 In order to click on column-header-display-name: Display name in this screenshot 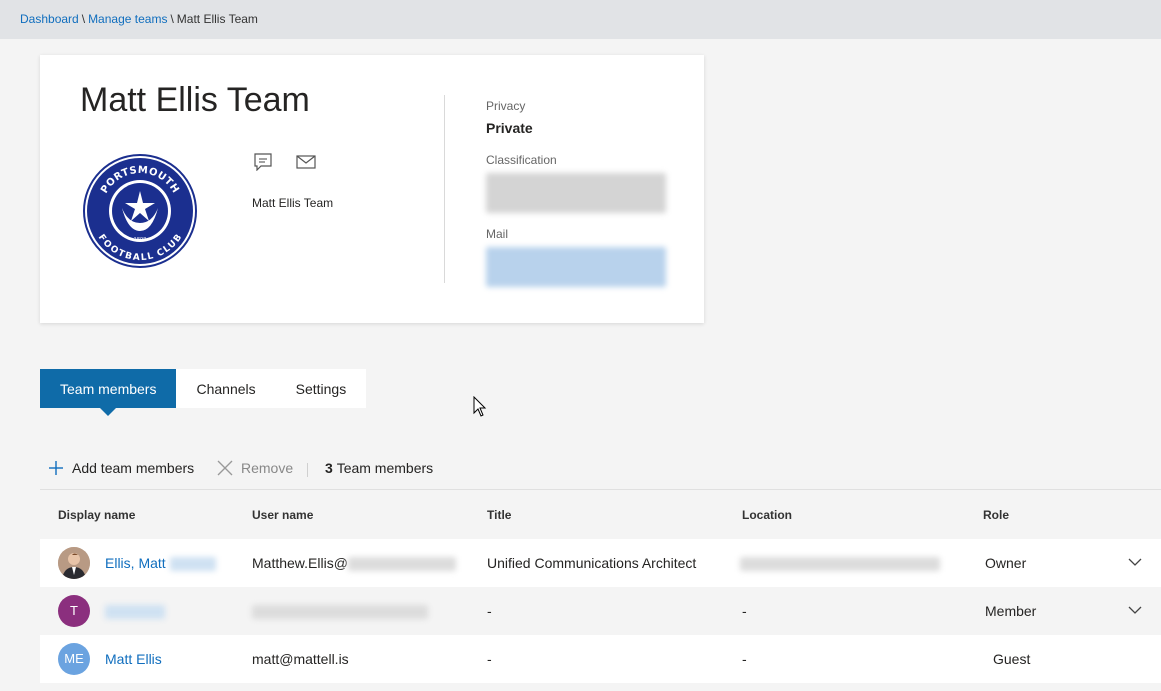, I will do `click(96, 515)`.